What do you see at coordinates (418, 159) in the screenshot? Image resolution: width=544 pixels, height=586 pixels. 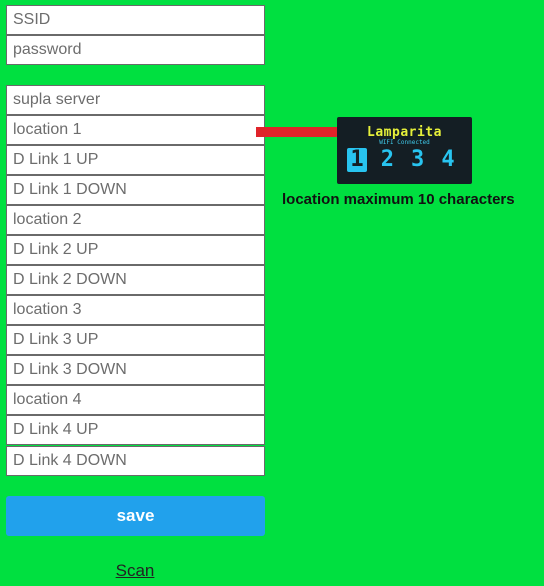 I see `display-channel-3: 3` at bounding box center [418, 159].